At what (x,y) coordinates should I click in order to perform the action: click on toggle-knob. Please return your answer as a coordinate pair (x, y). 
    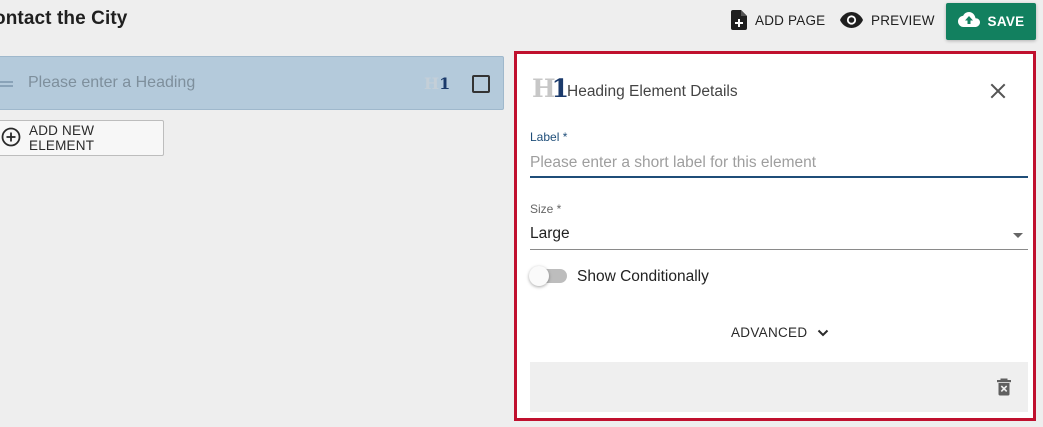
    Looking at the image, I should click on (539, 276).